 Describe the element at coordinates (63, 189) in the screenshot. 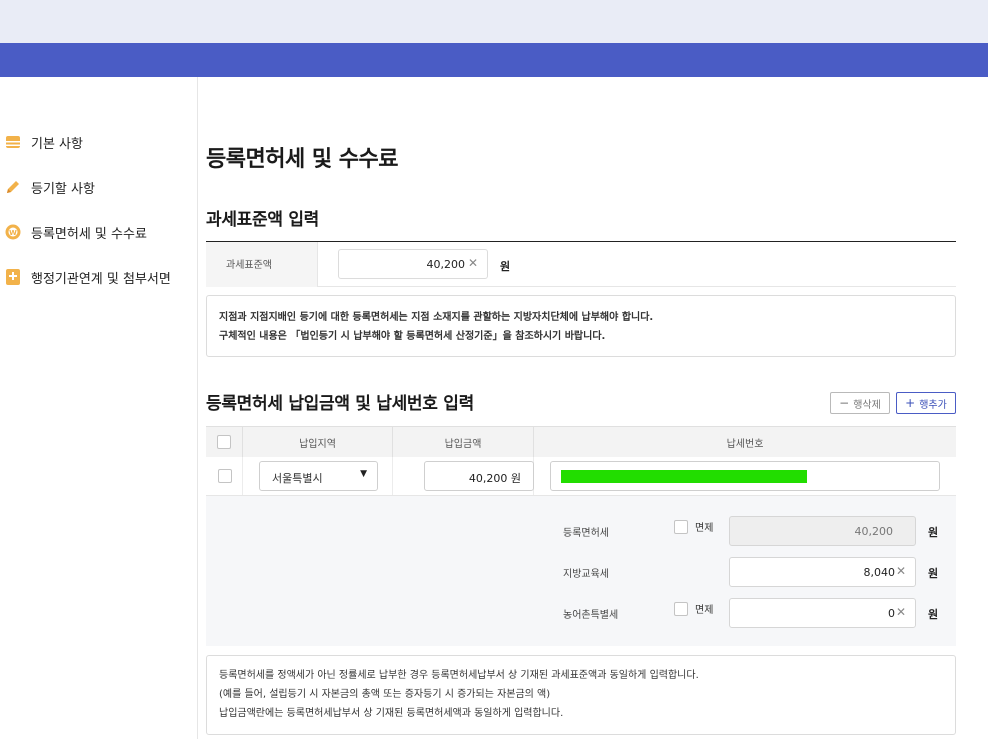

I see `sidebar-item-label: 등기할 사항` at that location.